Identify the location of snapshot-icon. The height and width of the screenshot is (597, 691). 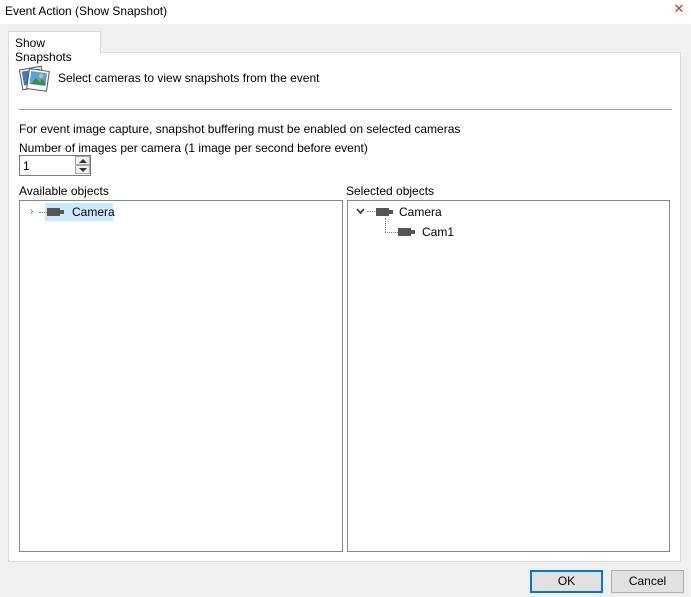
(34, 78).